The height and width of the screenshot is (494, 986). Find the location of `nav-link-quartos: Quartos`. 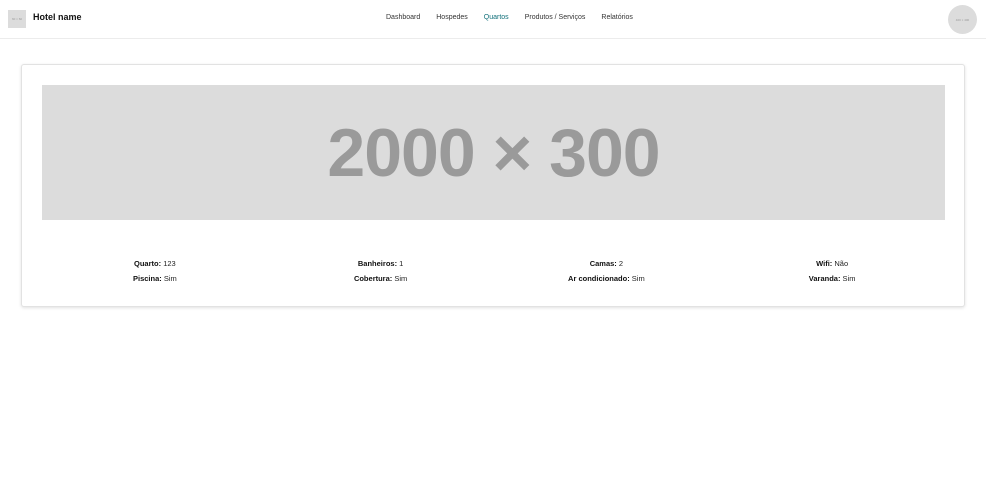

nav-link-quartos: Quartos is located at coordinates (496, 17).